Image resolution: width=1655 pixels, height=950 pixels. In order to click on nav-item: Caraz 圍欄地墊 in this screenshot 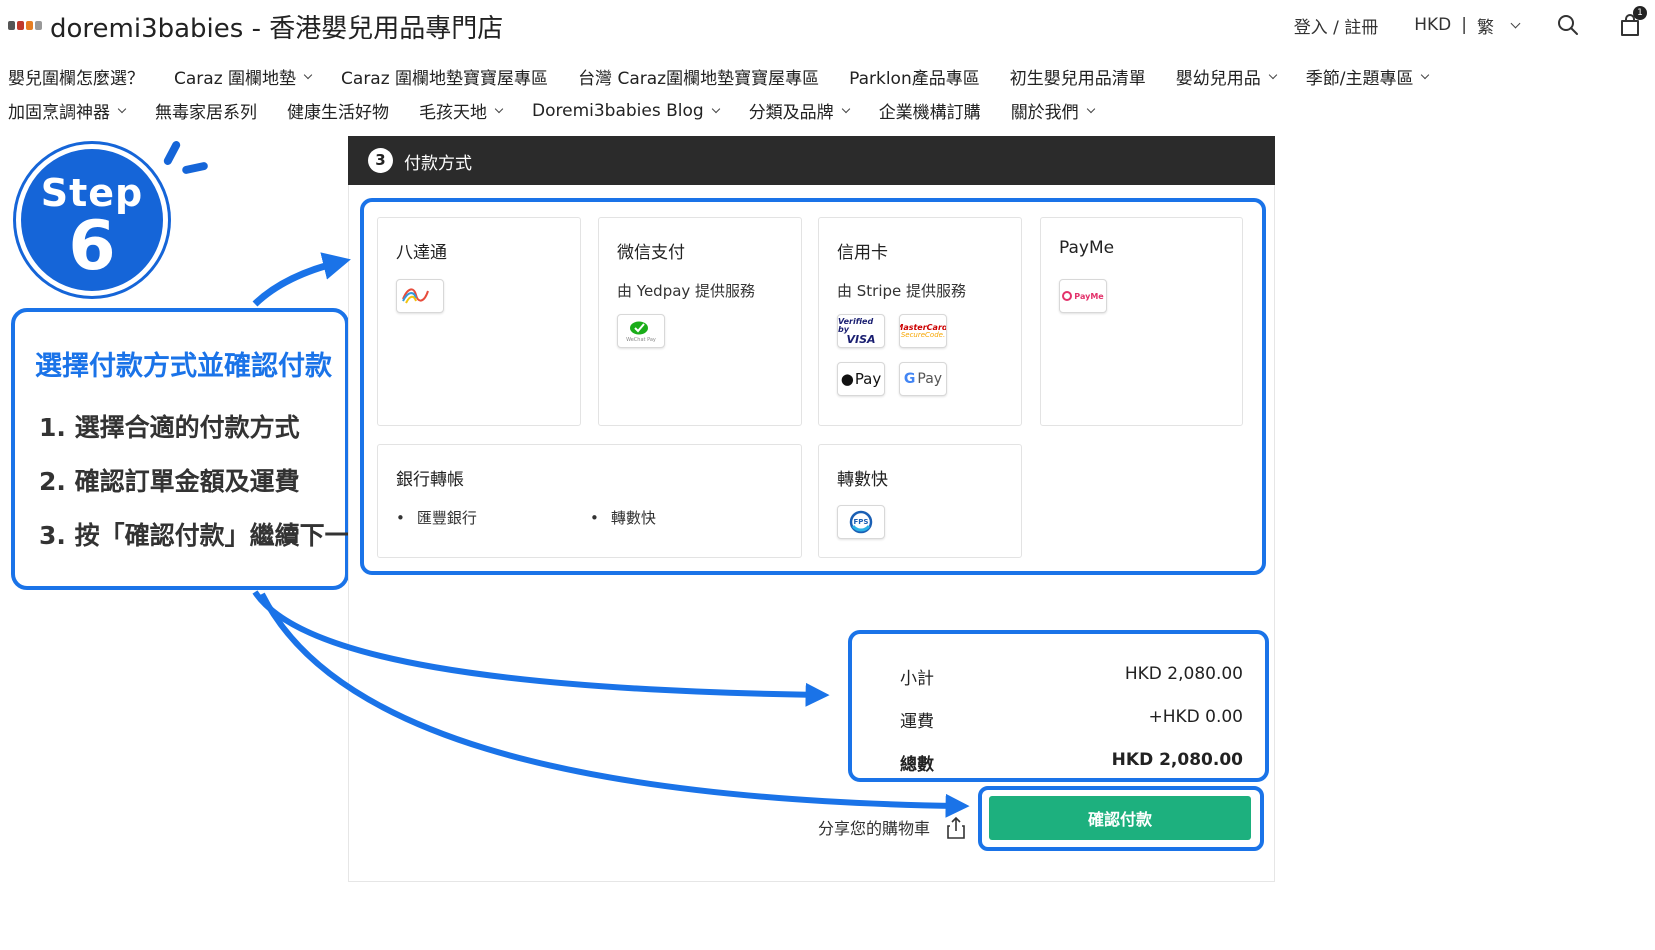, I will do `click(243, 76)`.